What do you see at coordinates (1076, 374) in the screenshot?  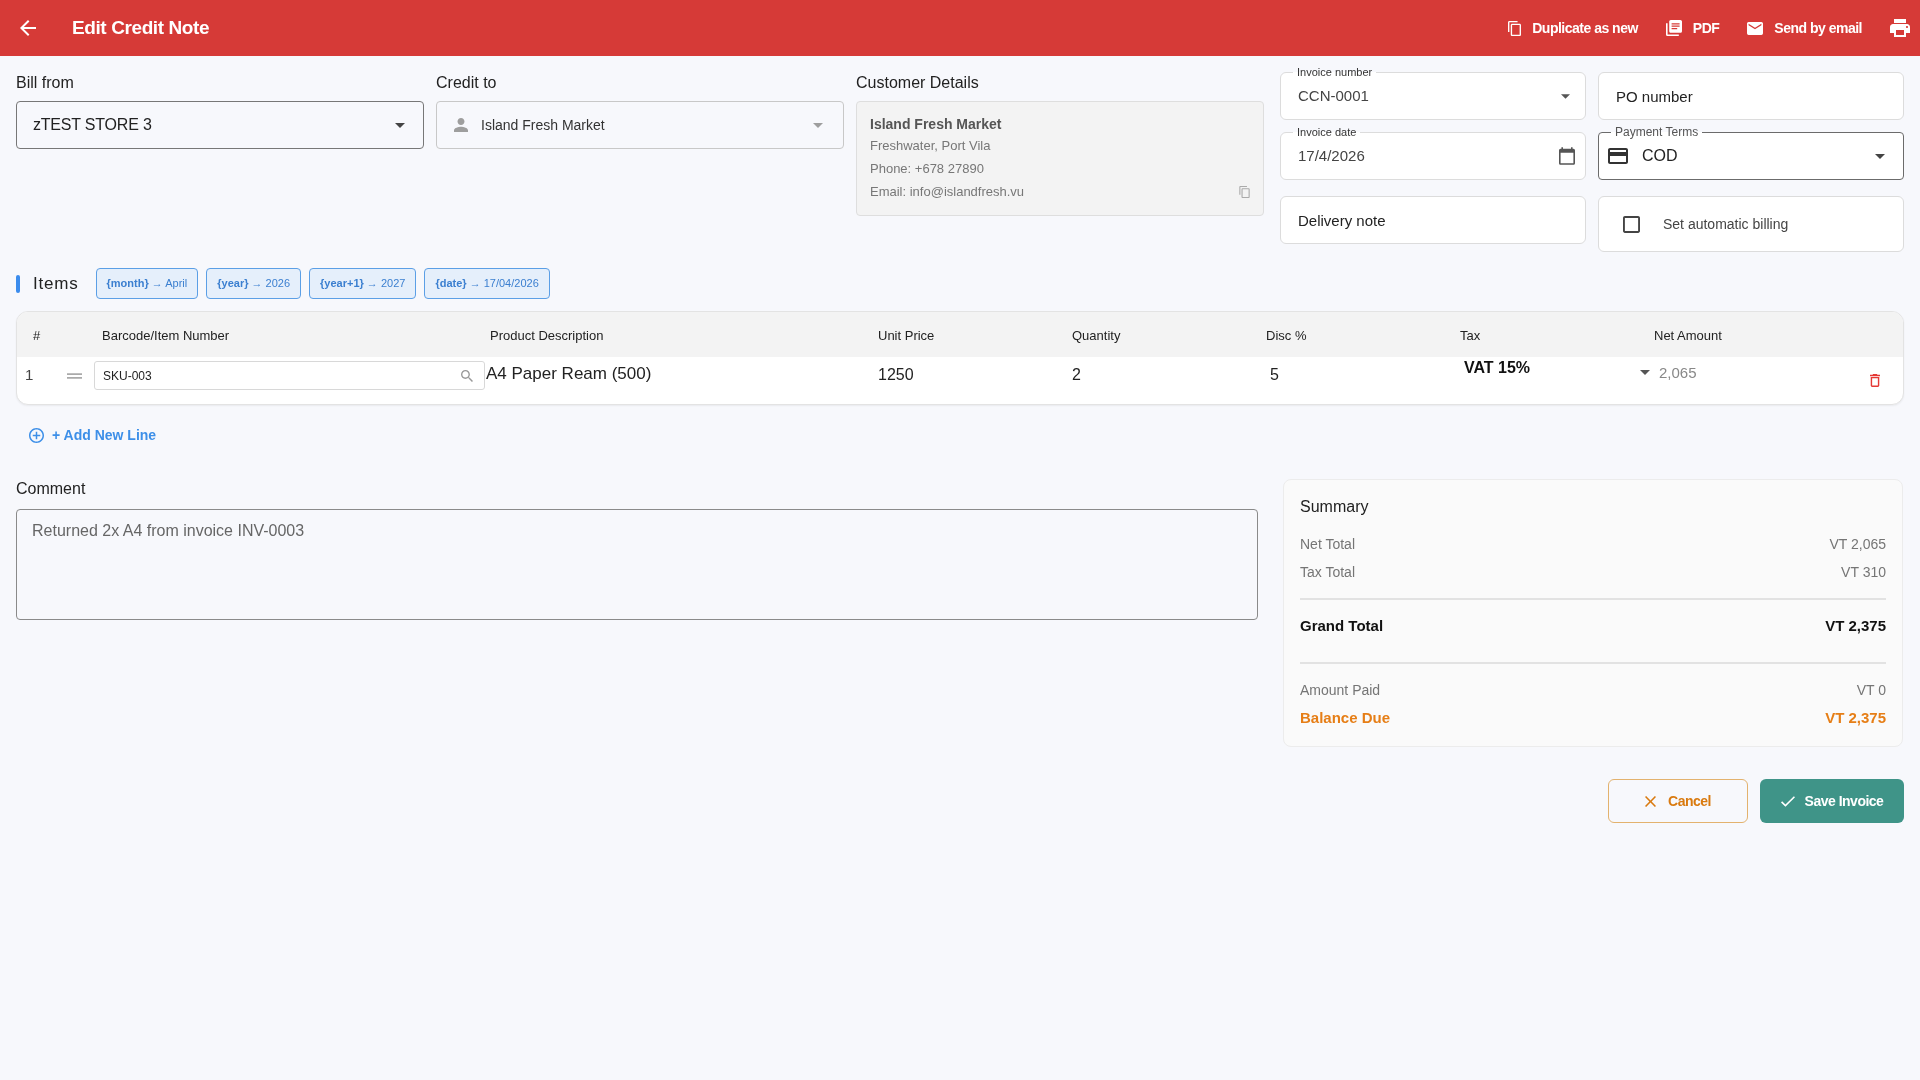 I see `table-cell: 2` at bounding box center [1076, 374].